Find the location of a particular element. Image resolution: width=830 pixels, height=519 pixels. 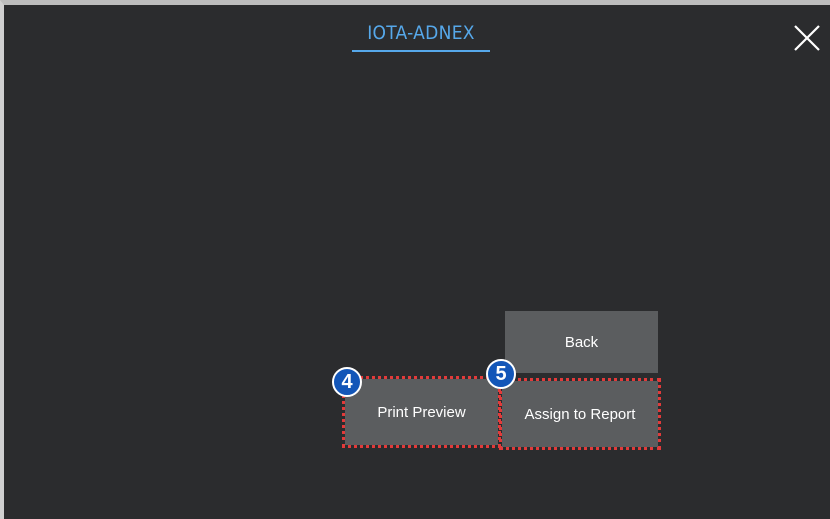

close-icon is located at coordinates (807, 38).